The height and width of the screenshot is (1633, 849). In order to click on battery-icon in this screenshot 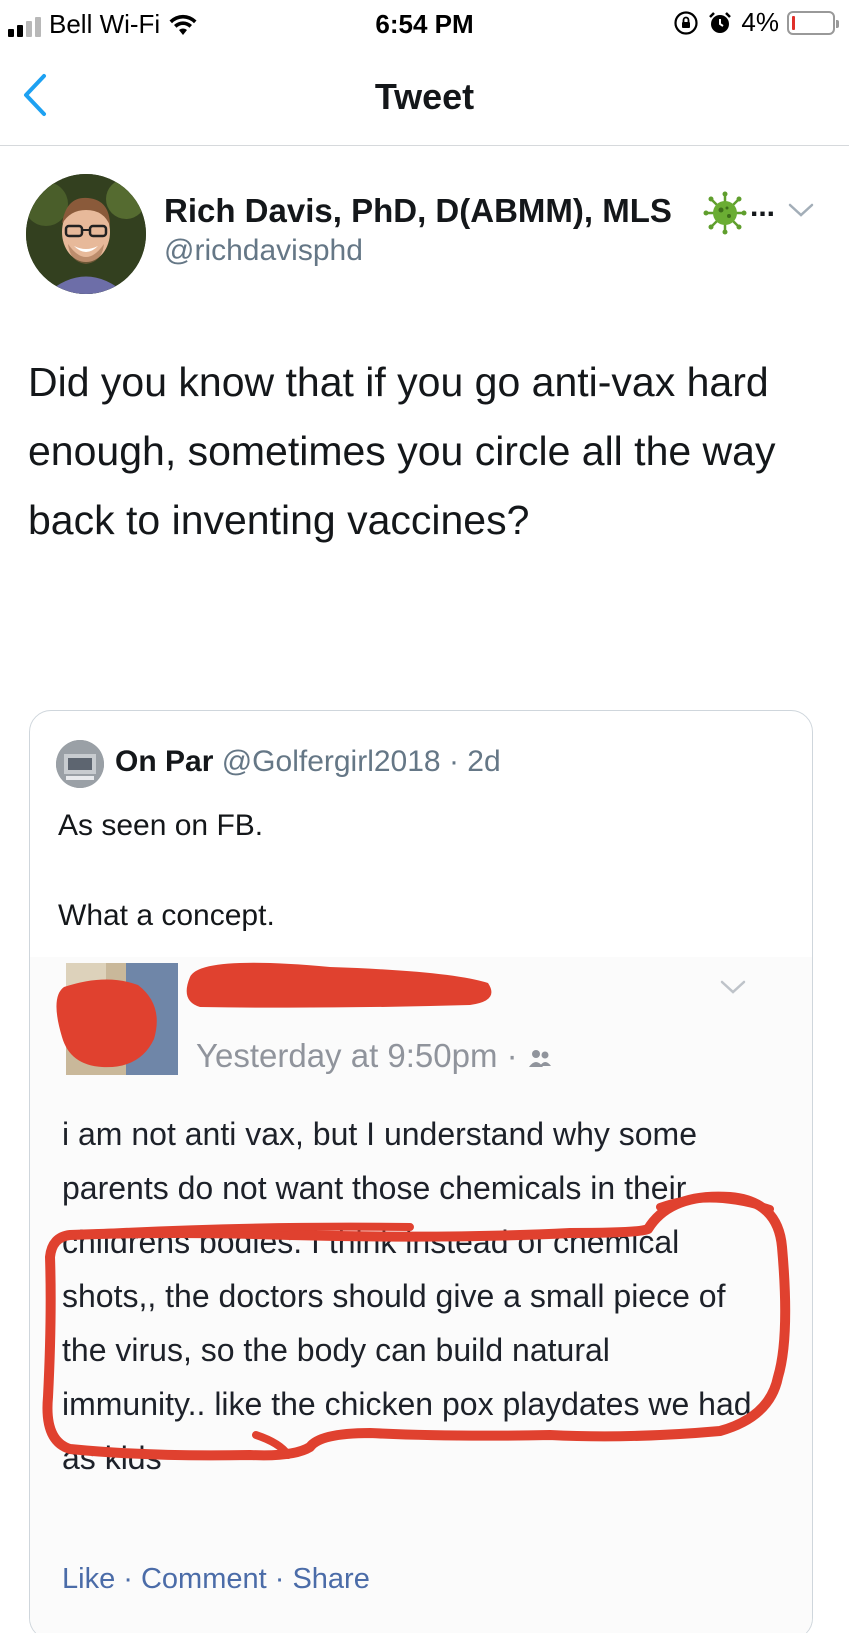, I will do `click(813, 22)`.